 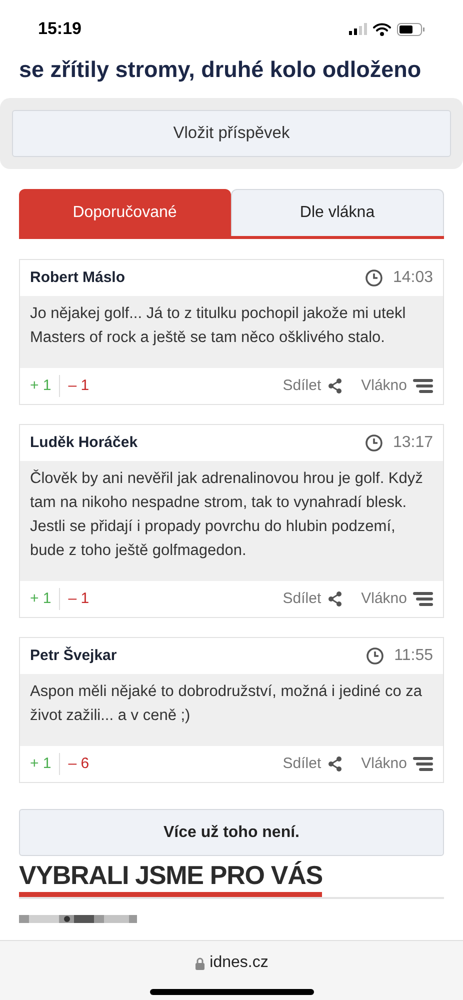 I want to click on comment-body: Jo nějakej golf... Já to z titulku pochopil jakože mi utekl Masters of rock a ještě se tam něco ošklivého stalo., so click(x=231, y=332).